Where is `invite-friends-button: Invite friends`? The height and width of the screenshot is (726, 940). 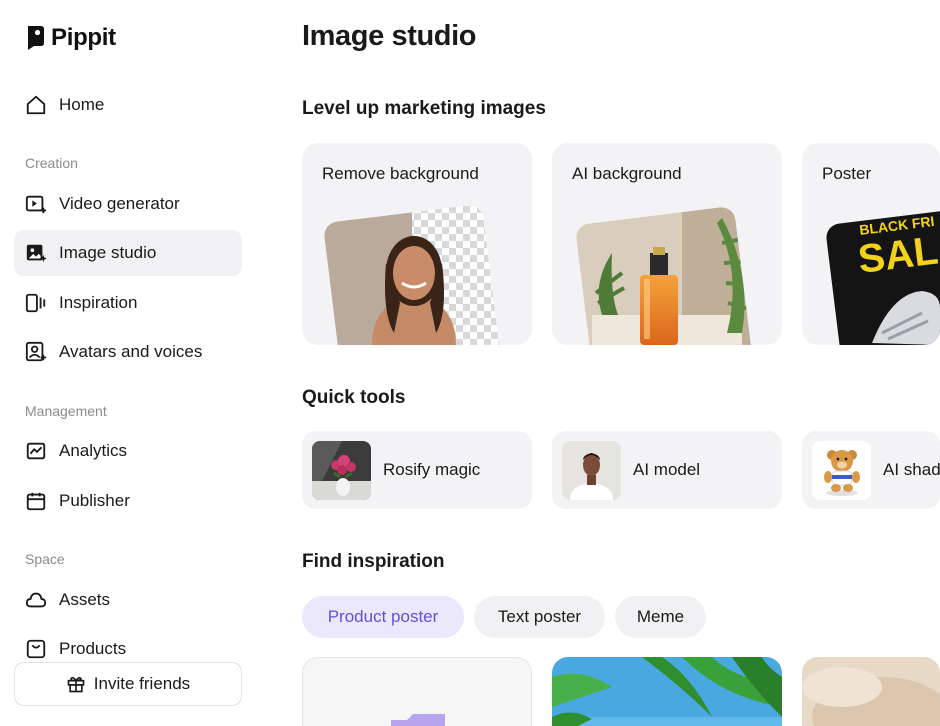
invite-friends-button: Invite friends is located at coordinates (128, 684).